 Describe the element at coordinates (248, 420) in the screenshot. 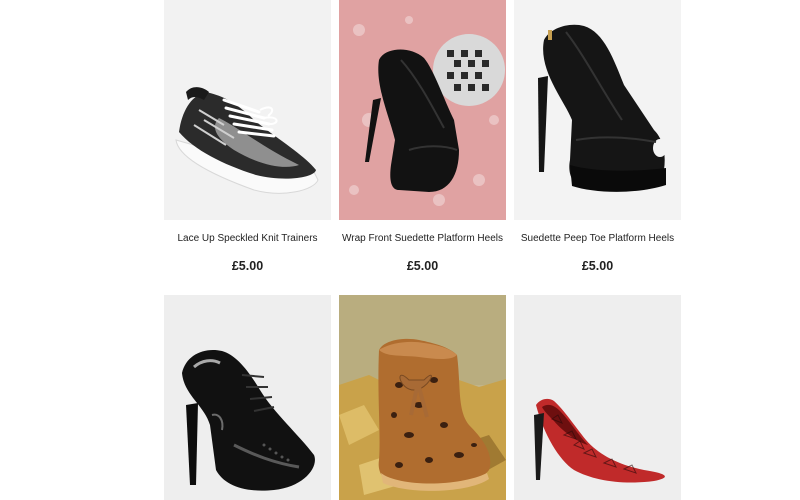

I see `patent-brogue-heel-icon` at that location.